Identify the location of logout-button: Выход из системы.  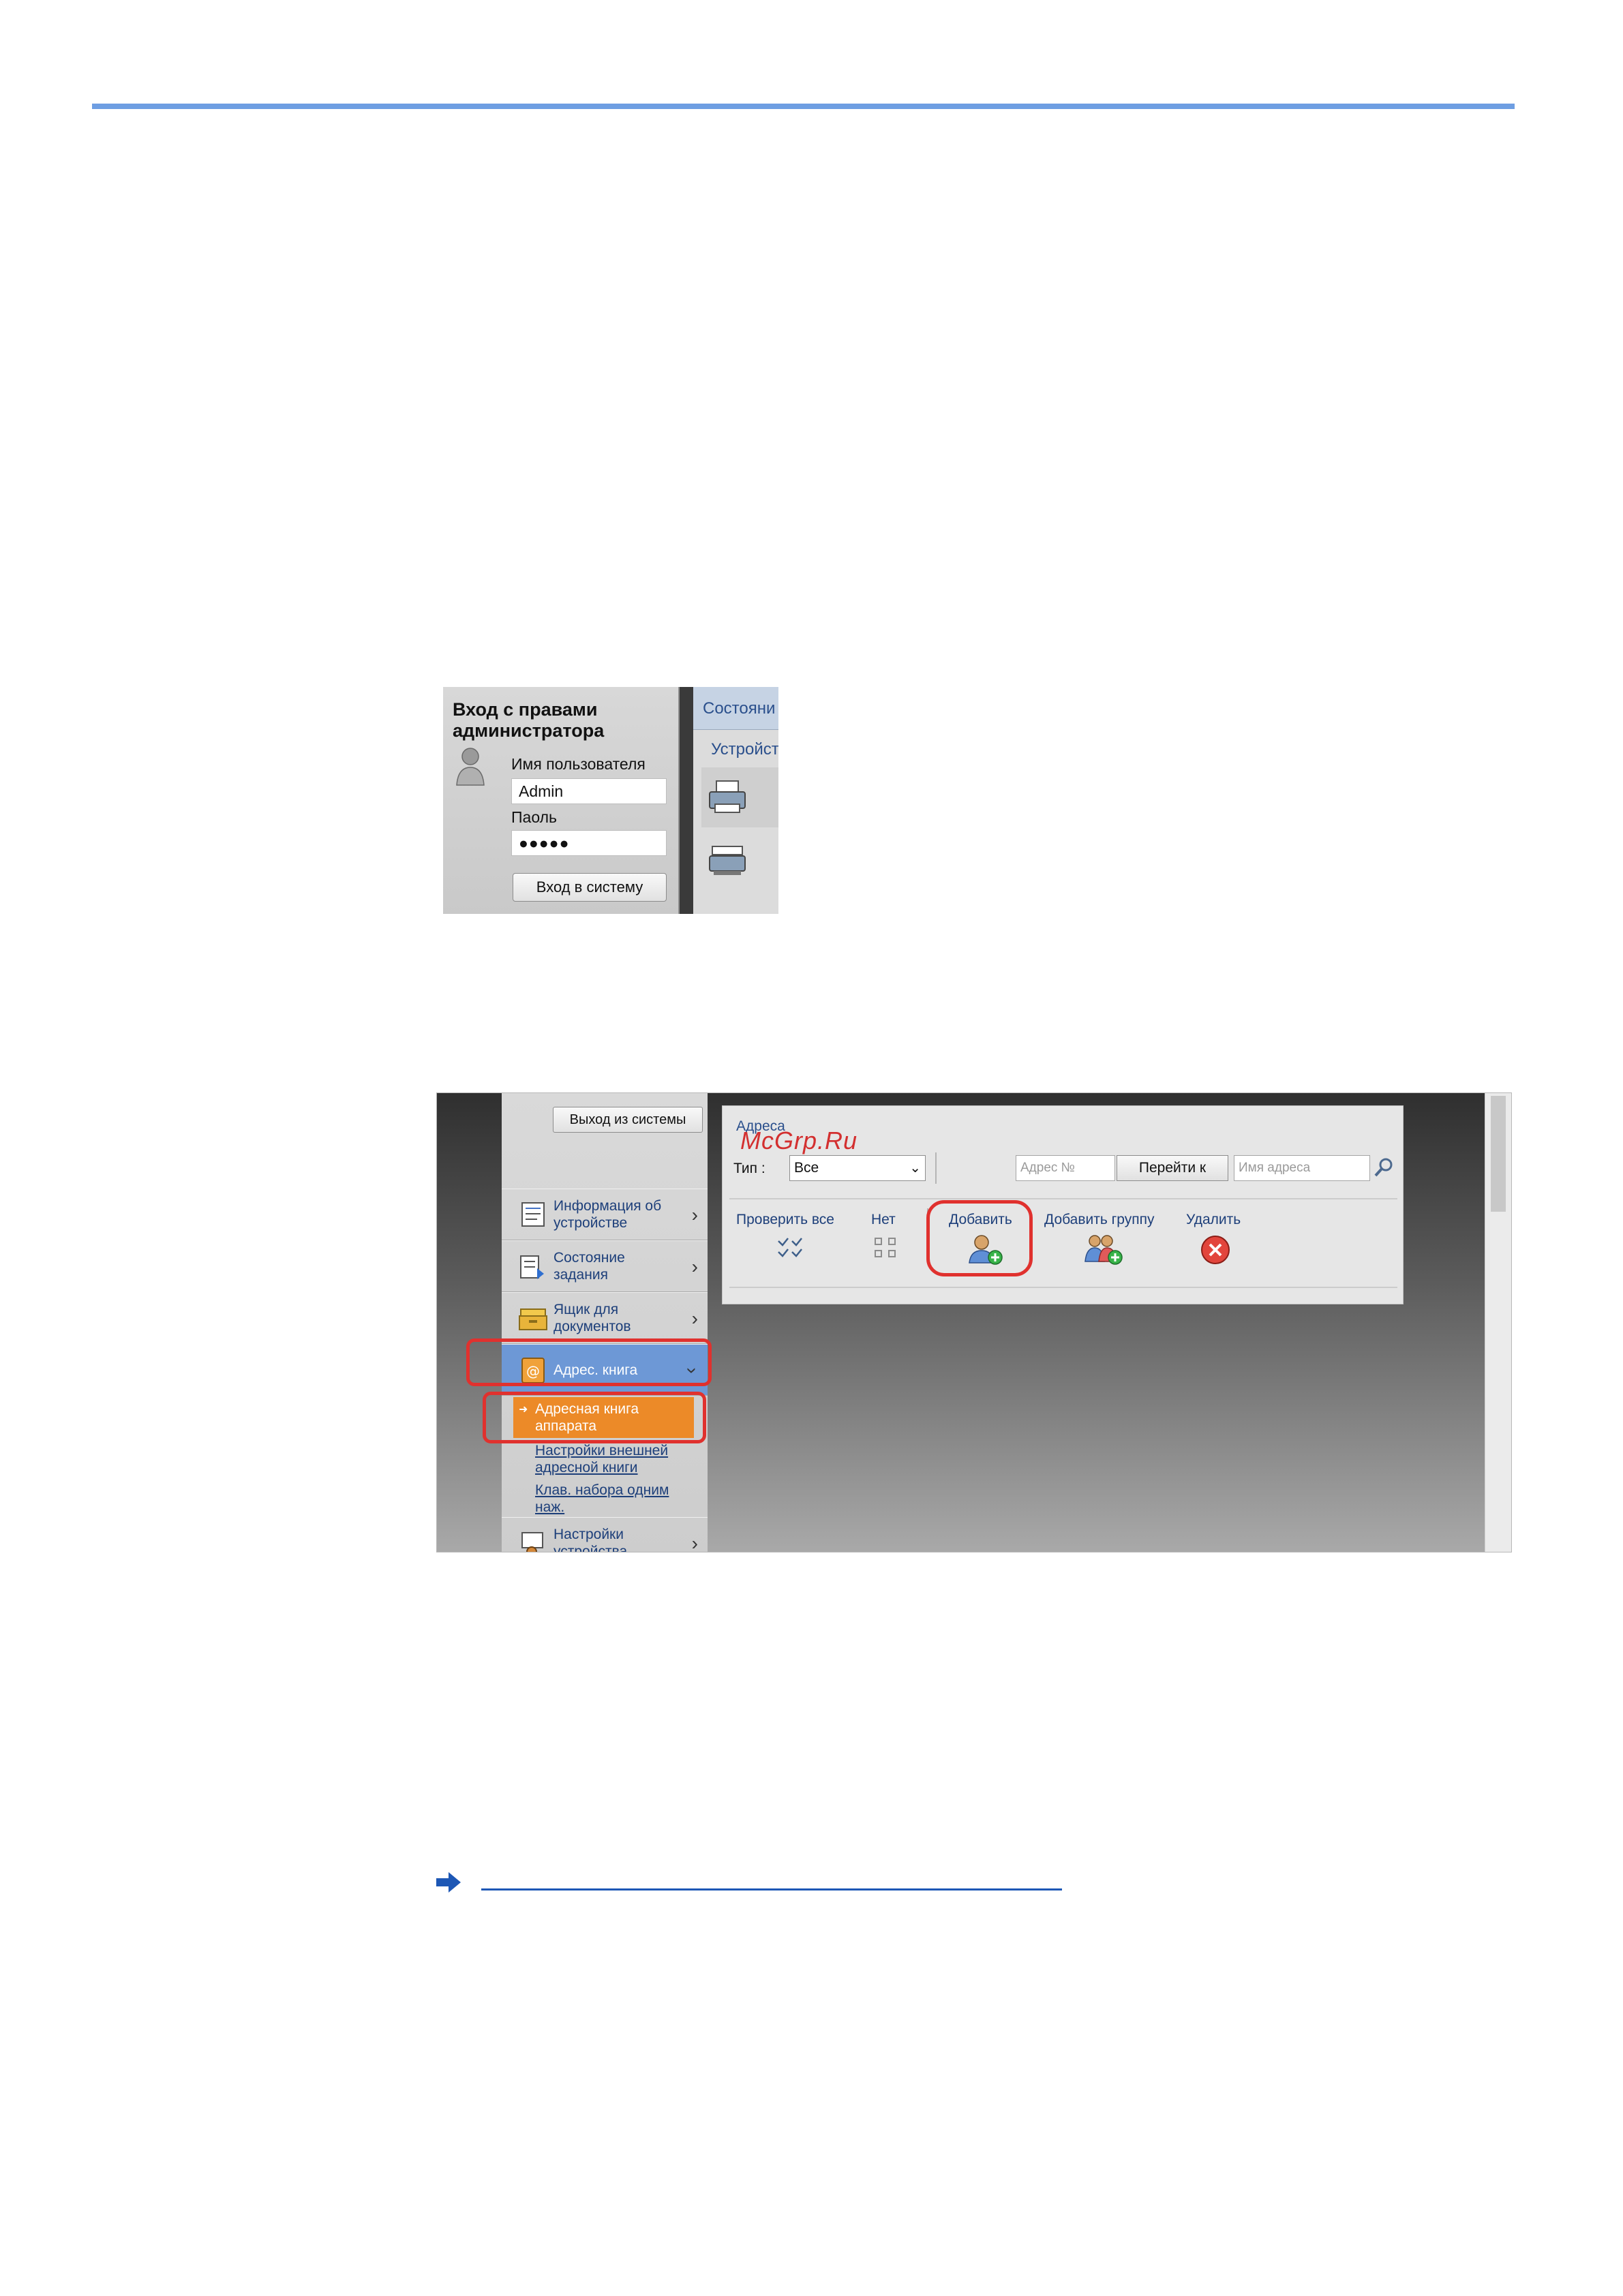
(628, 1120).